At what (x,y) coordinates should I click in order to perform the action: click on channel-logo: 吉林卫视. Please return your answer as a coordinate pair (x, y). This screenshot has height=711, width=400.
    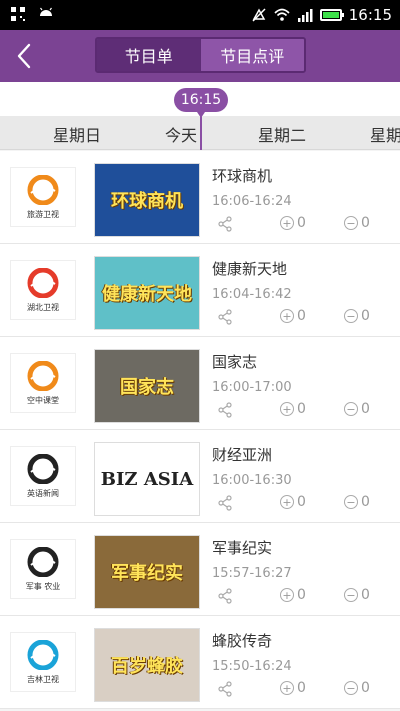
    Looking at the image, I should click on (43, 662).